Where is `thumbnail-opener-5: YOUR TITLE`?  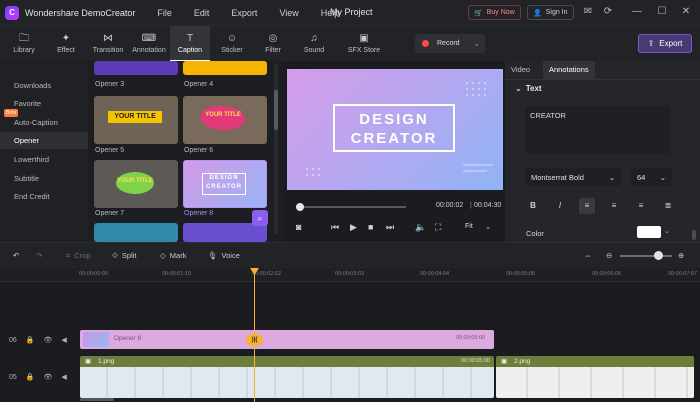 thumbnail-opener-5: YOUR TITLE is located at coordinates (136, 120).